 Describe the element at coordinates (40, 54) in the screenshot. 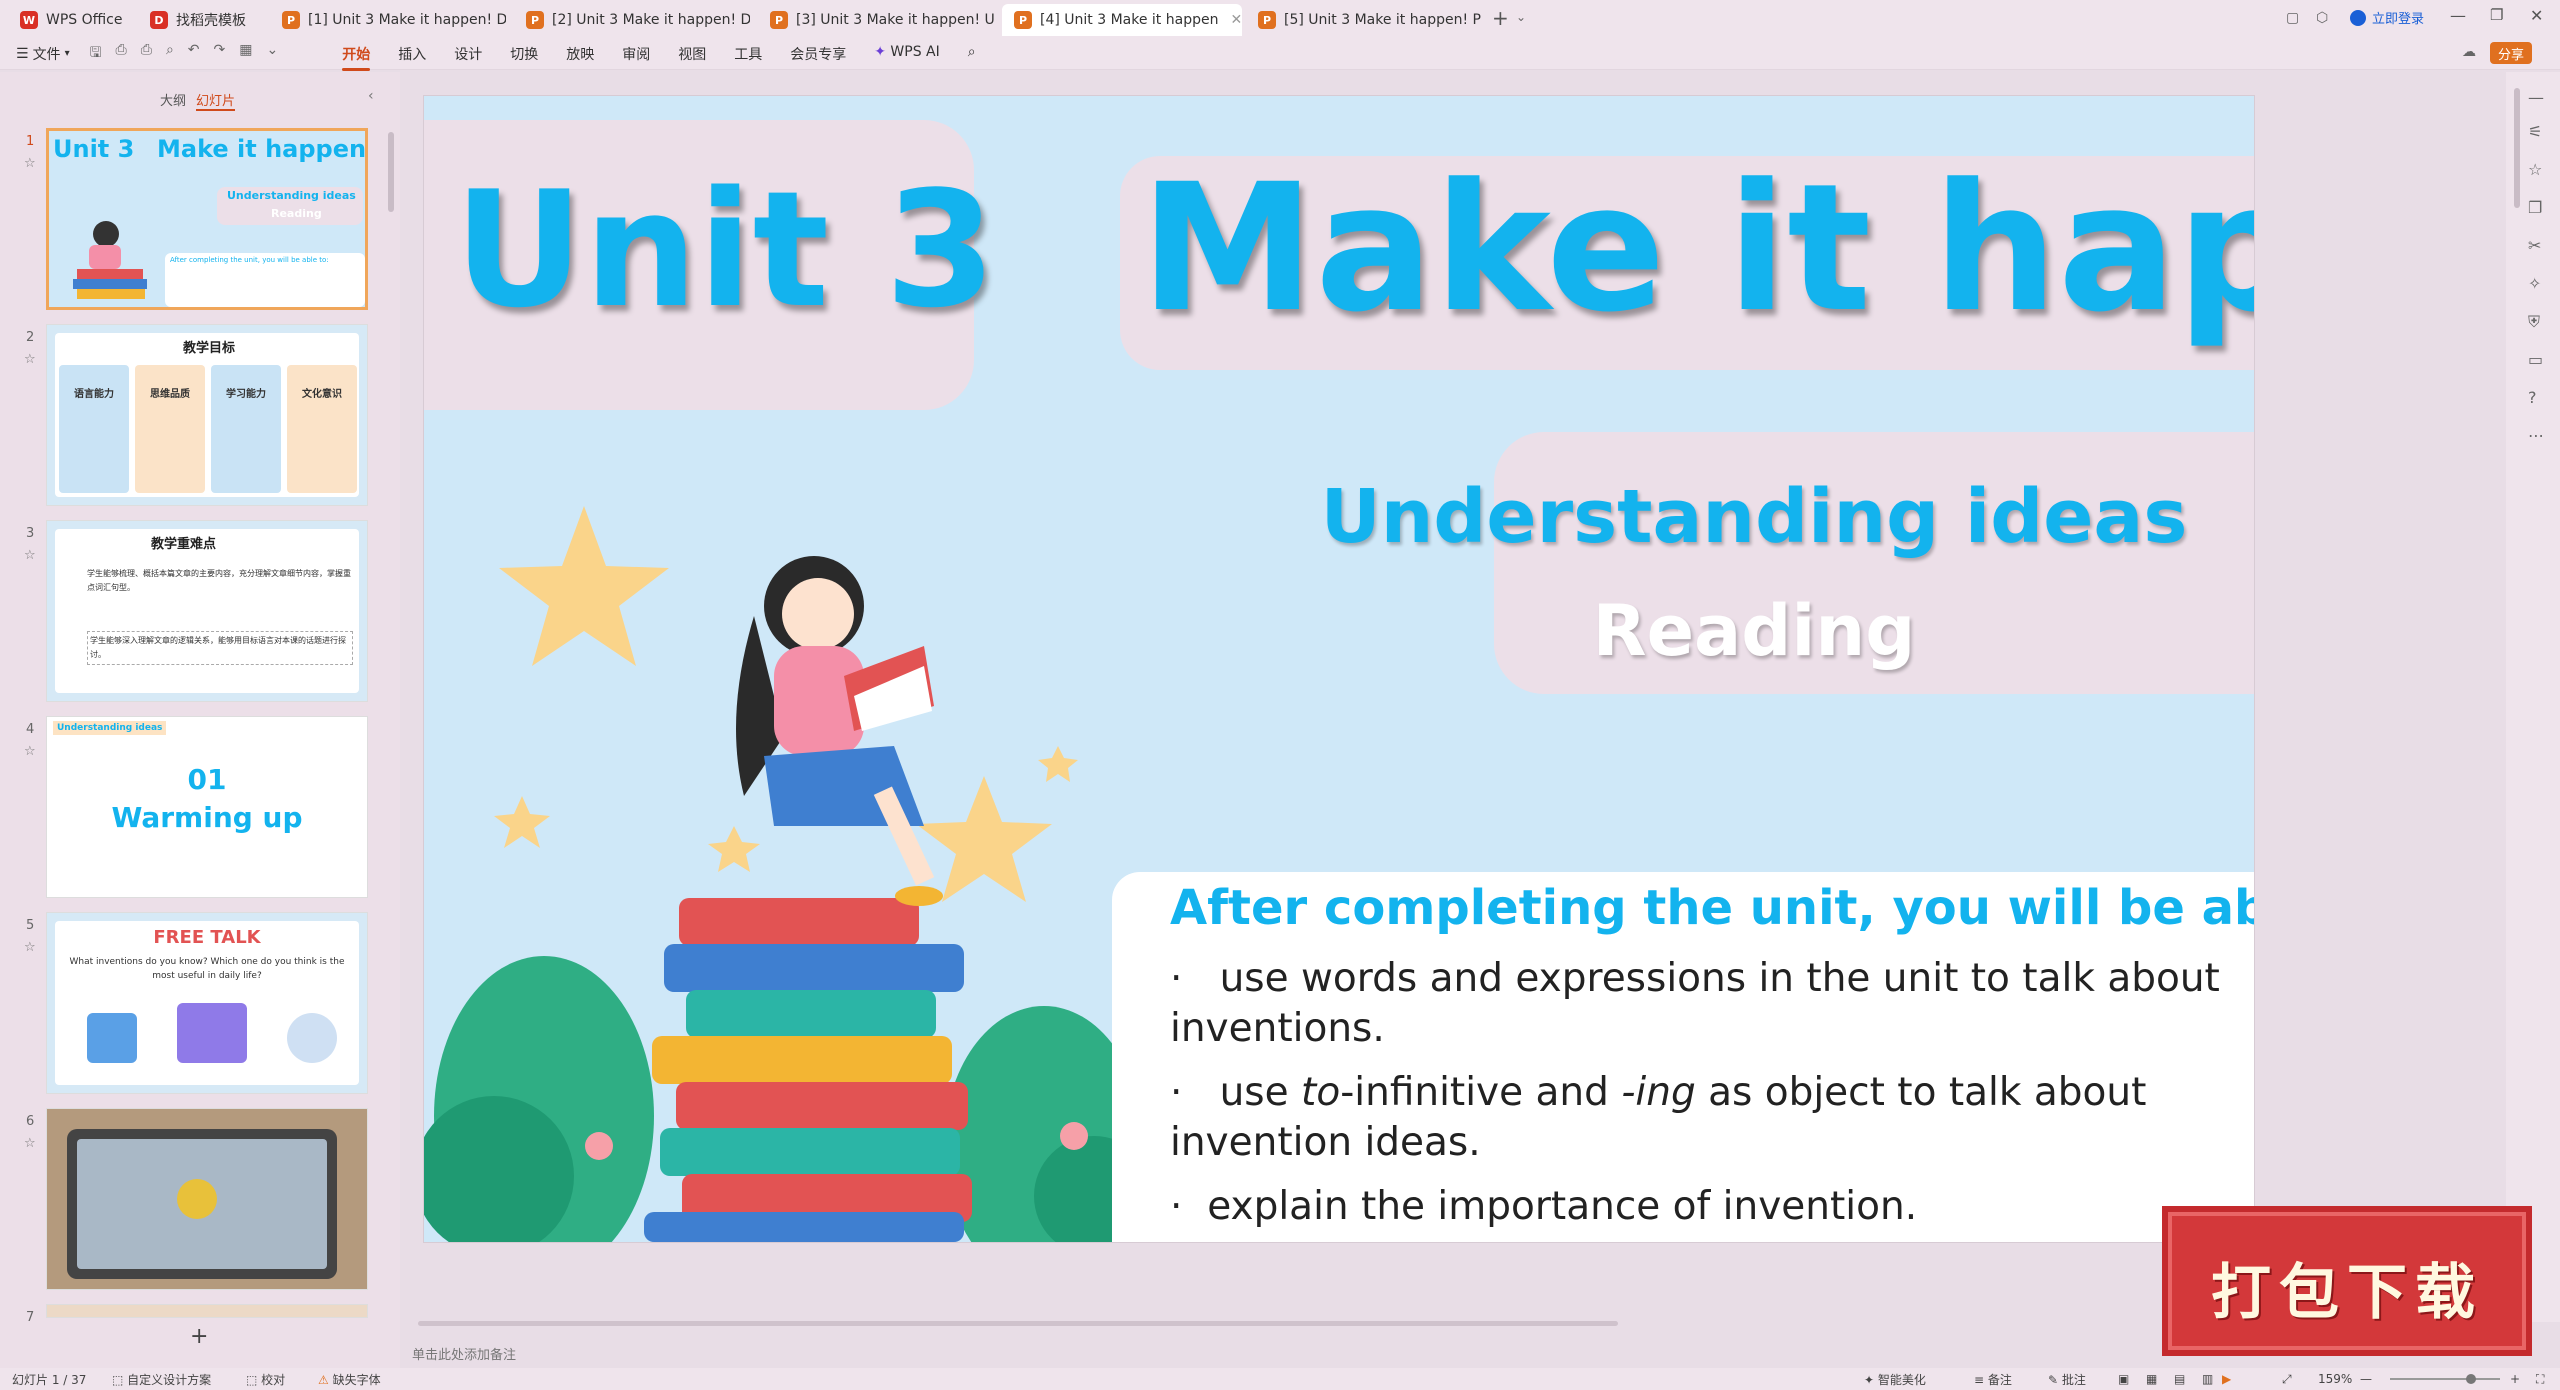

I see `file-menu: ☰ 文件 ▾` at that location.